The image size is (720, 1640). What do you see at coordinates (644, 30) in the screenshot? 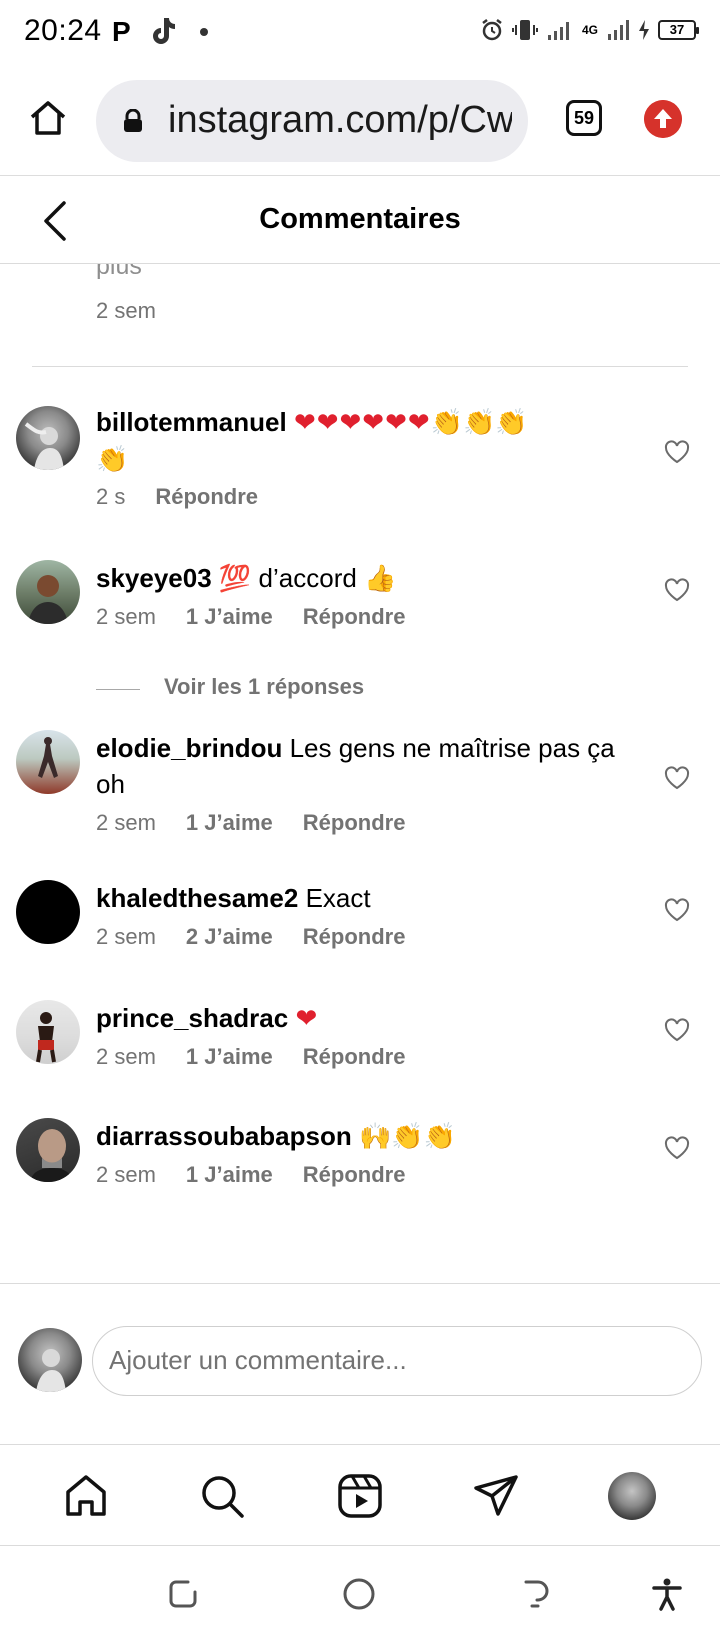
I see `charging-icon` at bounding box center [644, 30].